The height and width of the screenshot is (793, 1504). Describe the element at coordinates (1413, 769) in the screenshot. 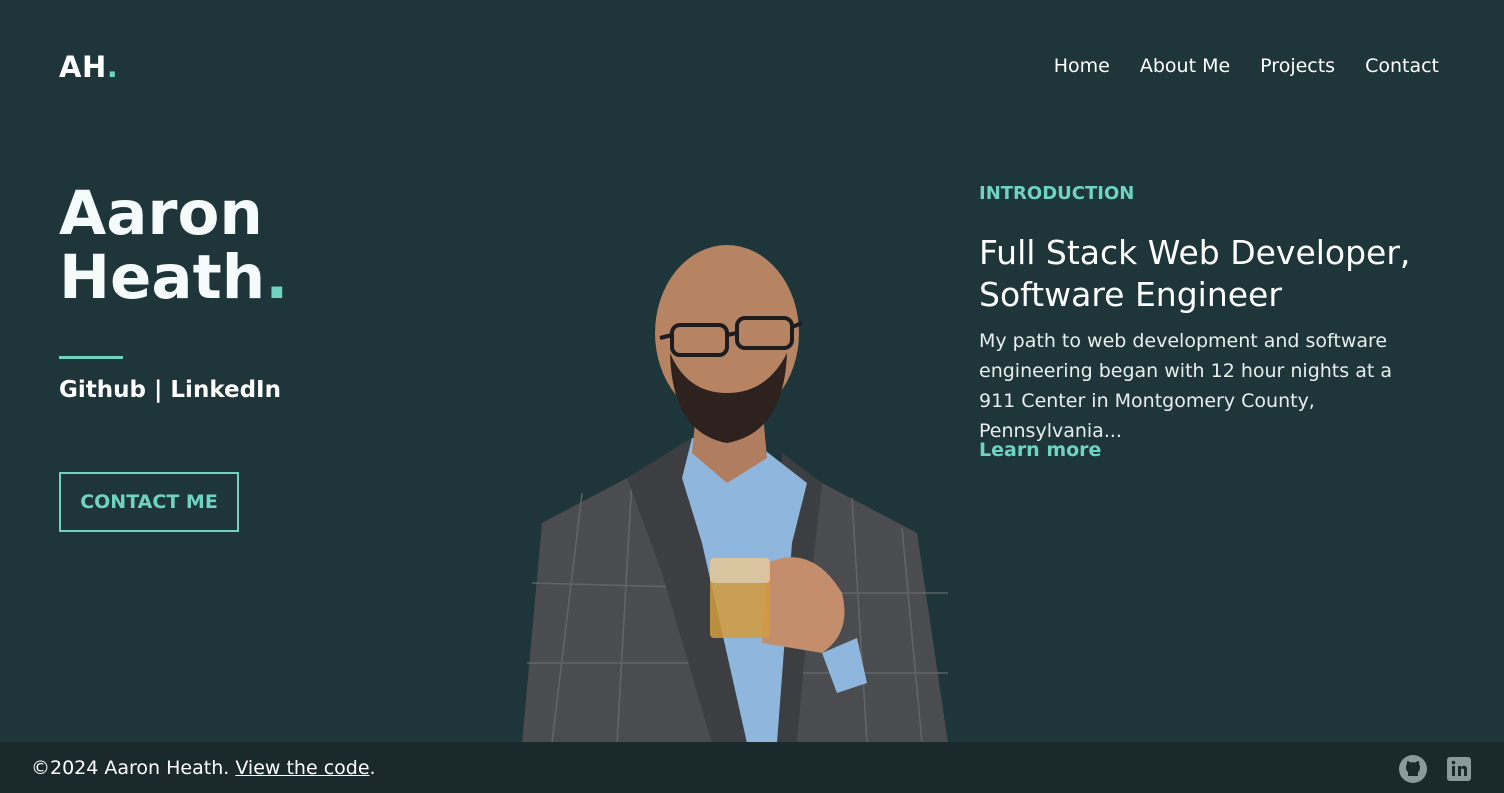

I see `github-icon` at that location.